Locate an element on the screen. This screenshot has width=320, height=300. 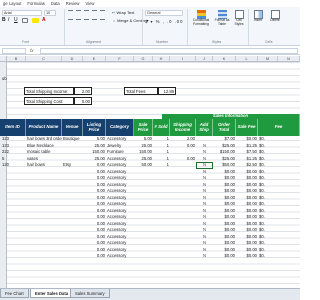
cell-venue is located at coordinates (72, 256).